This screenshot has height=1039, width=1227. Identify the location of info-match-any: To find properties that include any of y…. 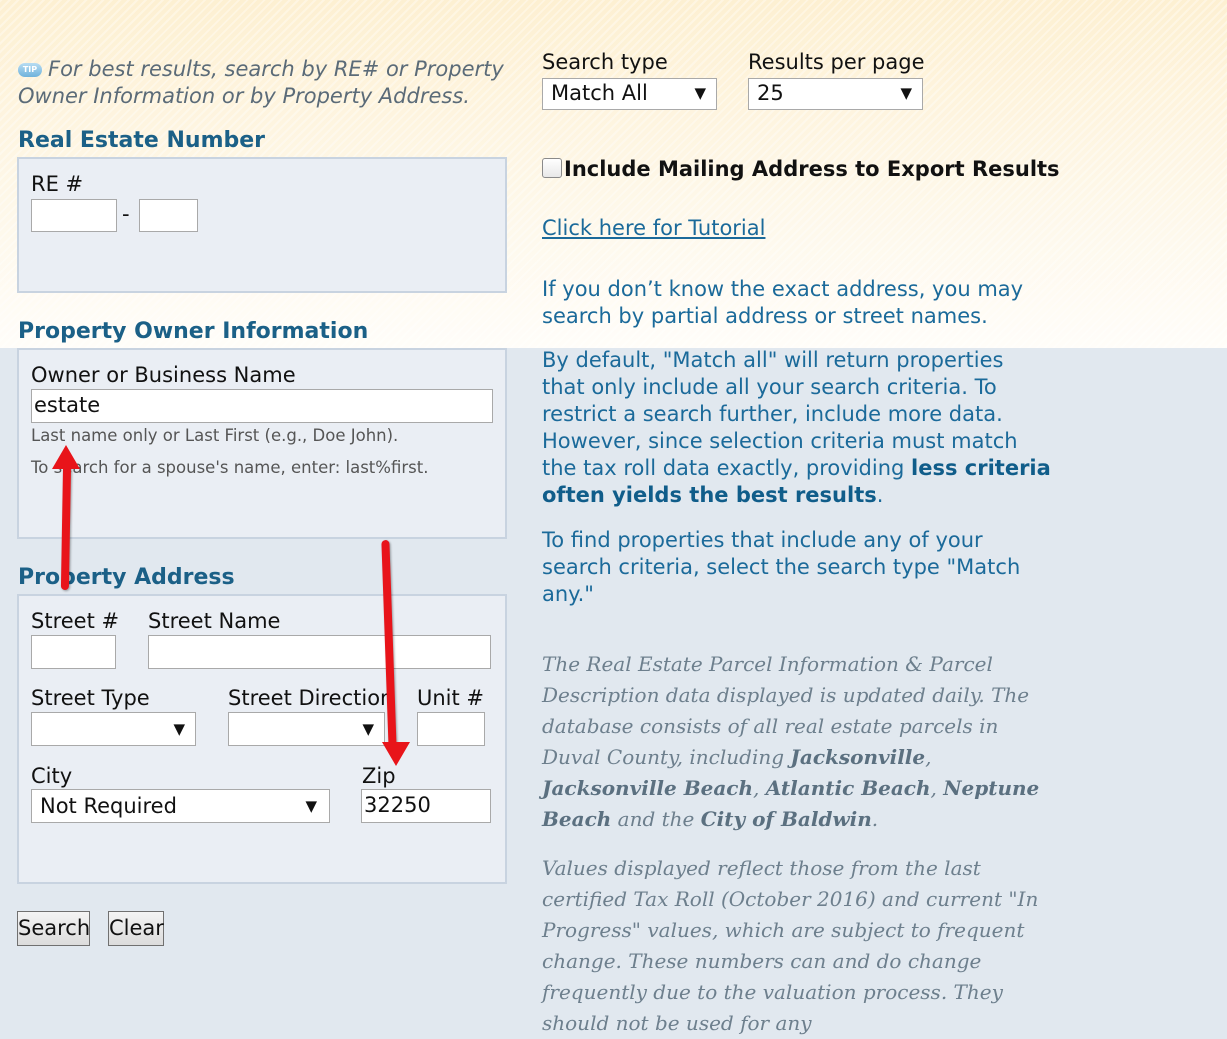
(781, 567).